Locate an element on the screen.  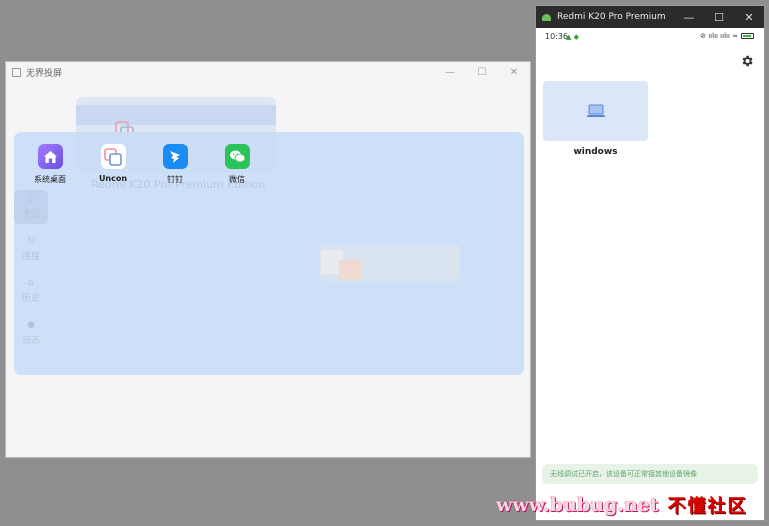
app-label: 系统桌面 is located at coordinates (50, 179).